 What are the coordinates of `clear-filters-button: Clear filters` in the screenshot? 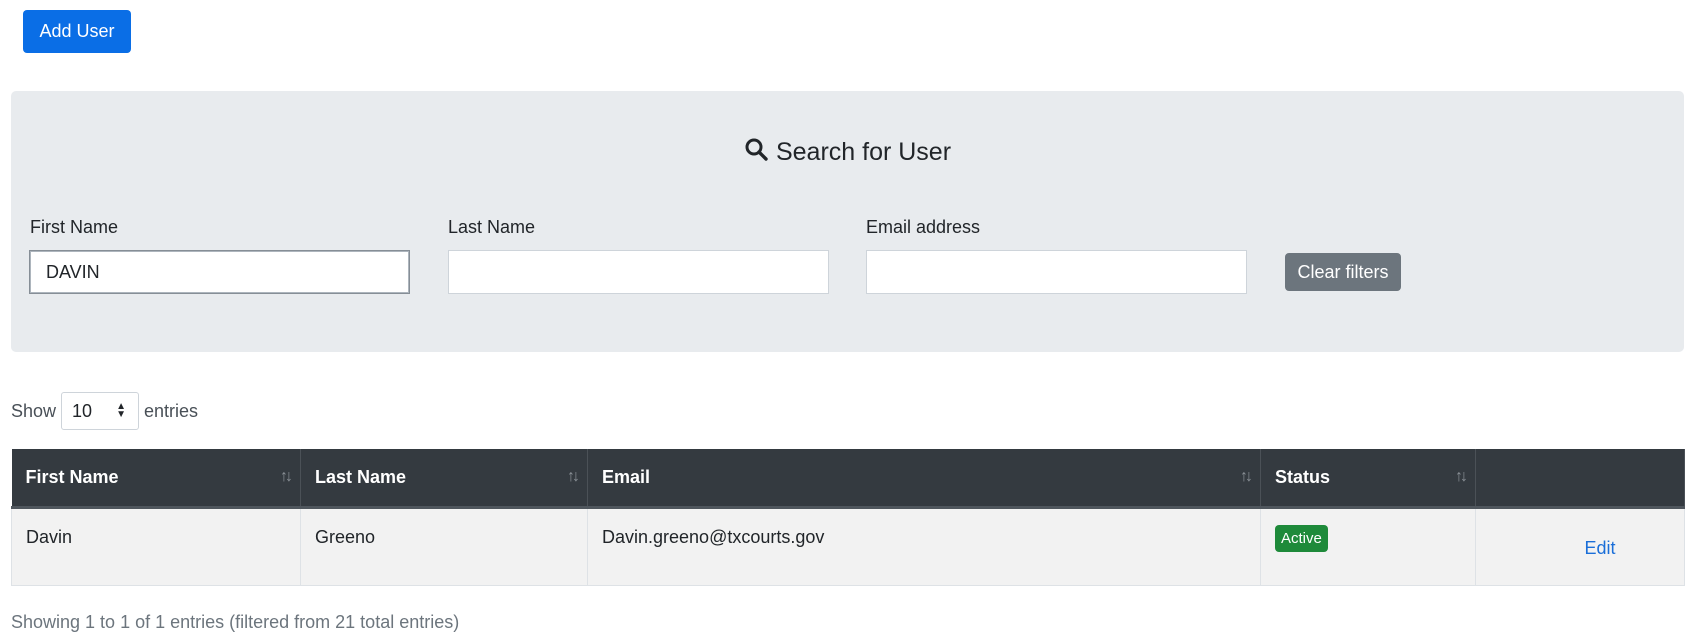 It's located at (1343, 272).